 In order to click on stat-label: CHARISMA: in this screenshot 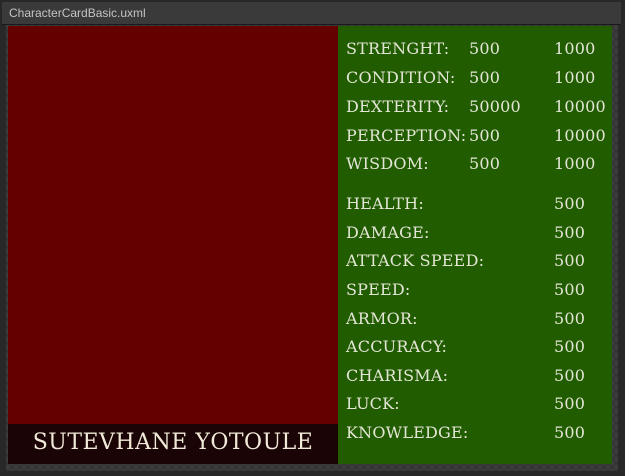, I will do `click(397, 375)`.